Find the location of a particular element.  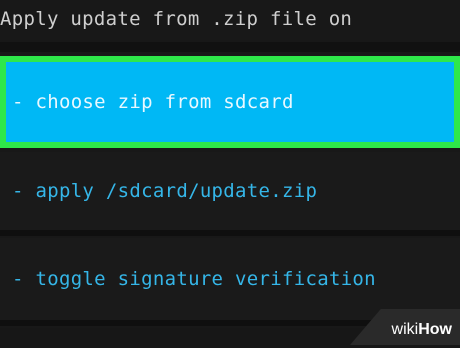

watermark-how: How is located at coordinates (435, 329).